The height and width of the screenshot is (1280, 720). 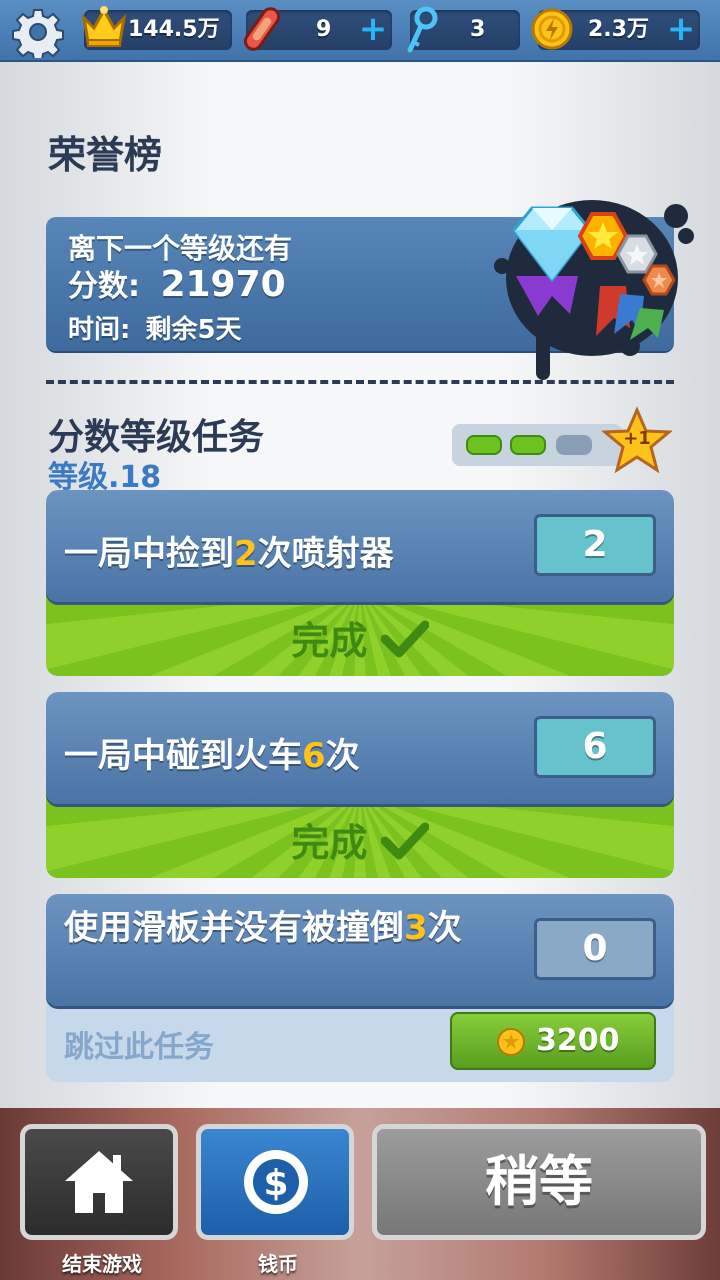 What do you see at coordinates (246, 554) in the screenshot?
I see `mission-target-number: 2` at bounding box center [246, 554].